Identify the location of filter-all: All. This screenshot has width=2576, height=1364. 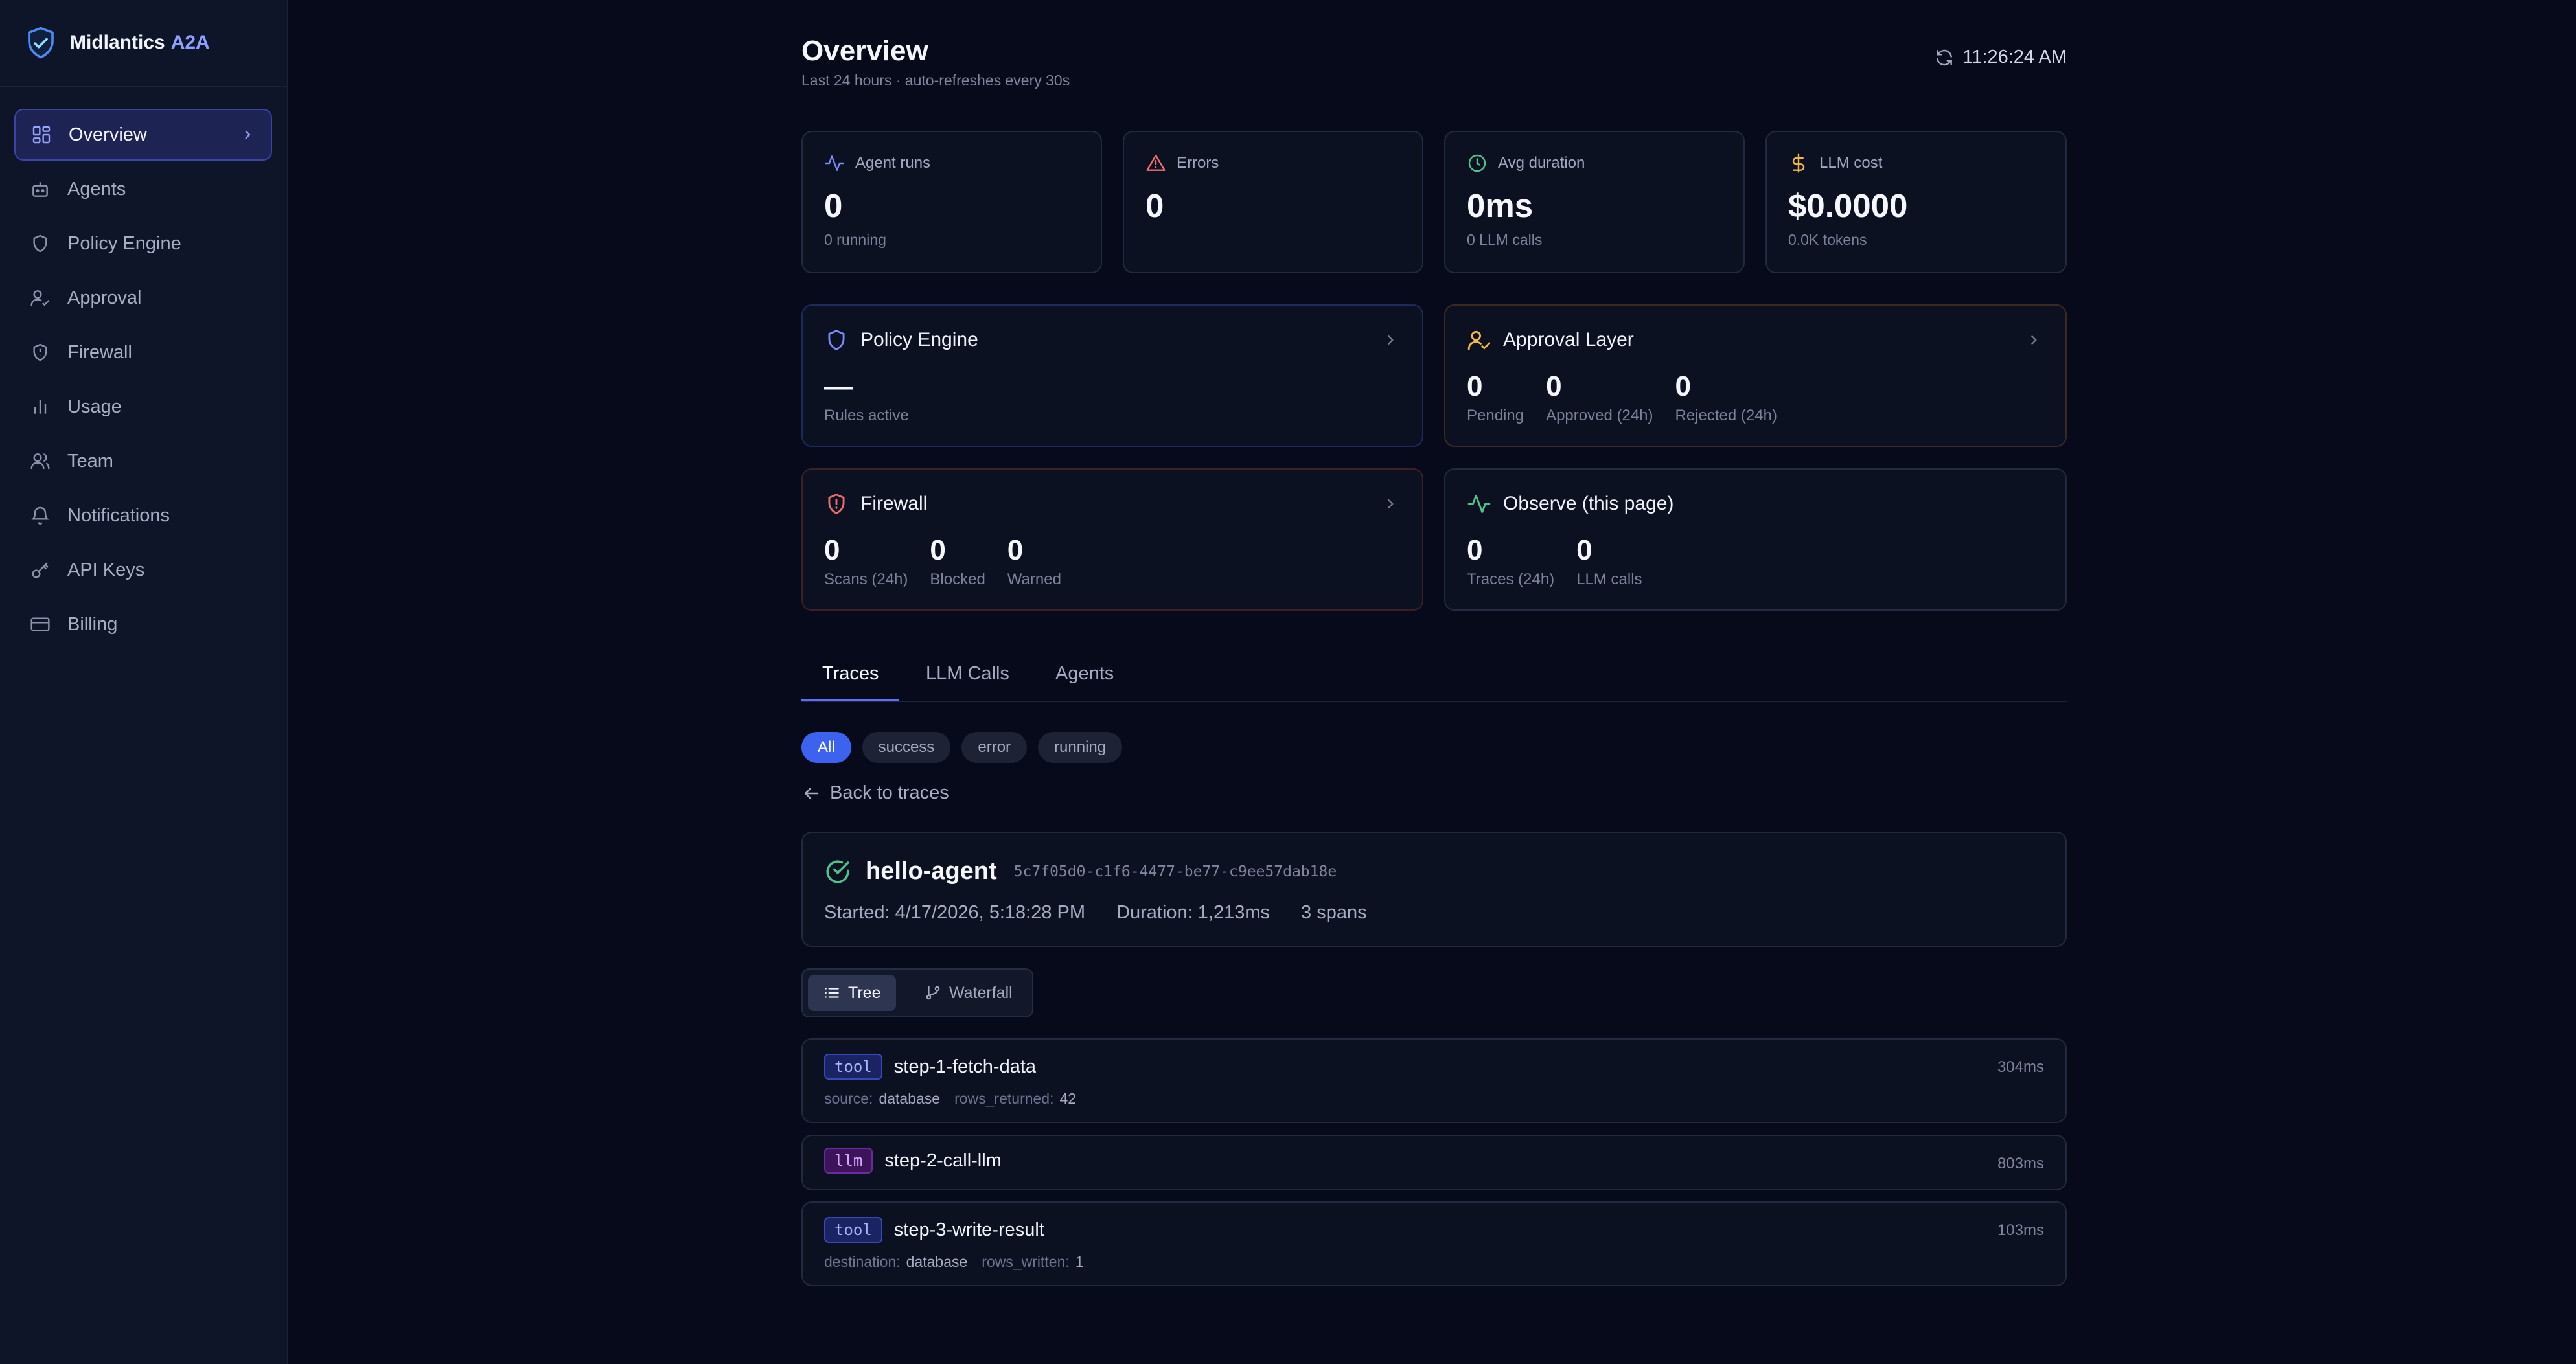
(826, 747).